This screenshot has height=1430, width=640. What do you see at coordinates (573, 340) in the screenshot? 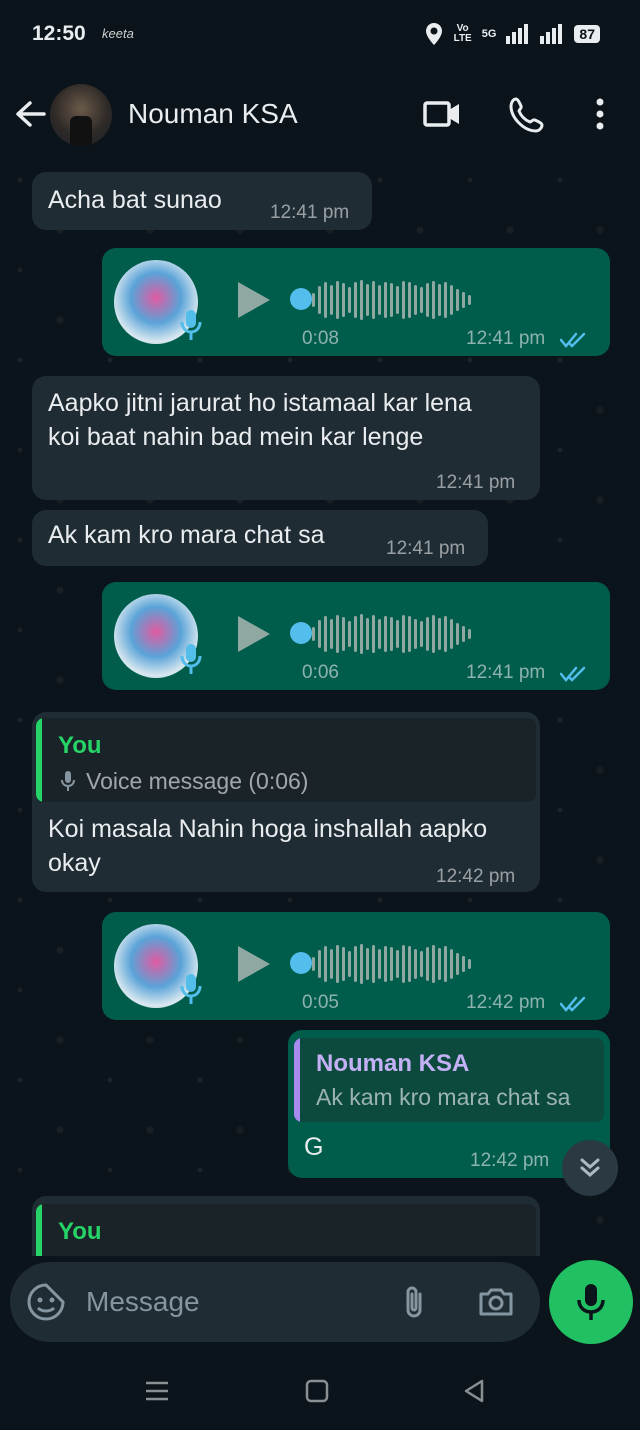
I see `read-receipt-icon` at bounding box center [573, 340].